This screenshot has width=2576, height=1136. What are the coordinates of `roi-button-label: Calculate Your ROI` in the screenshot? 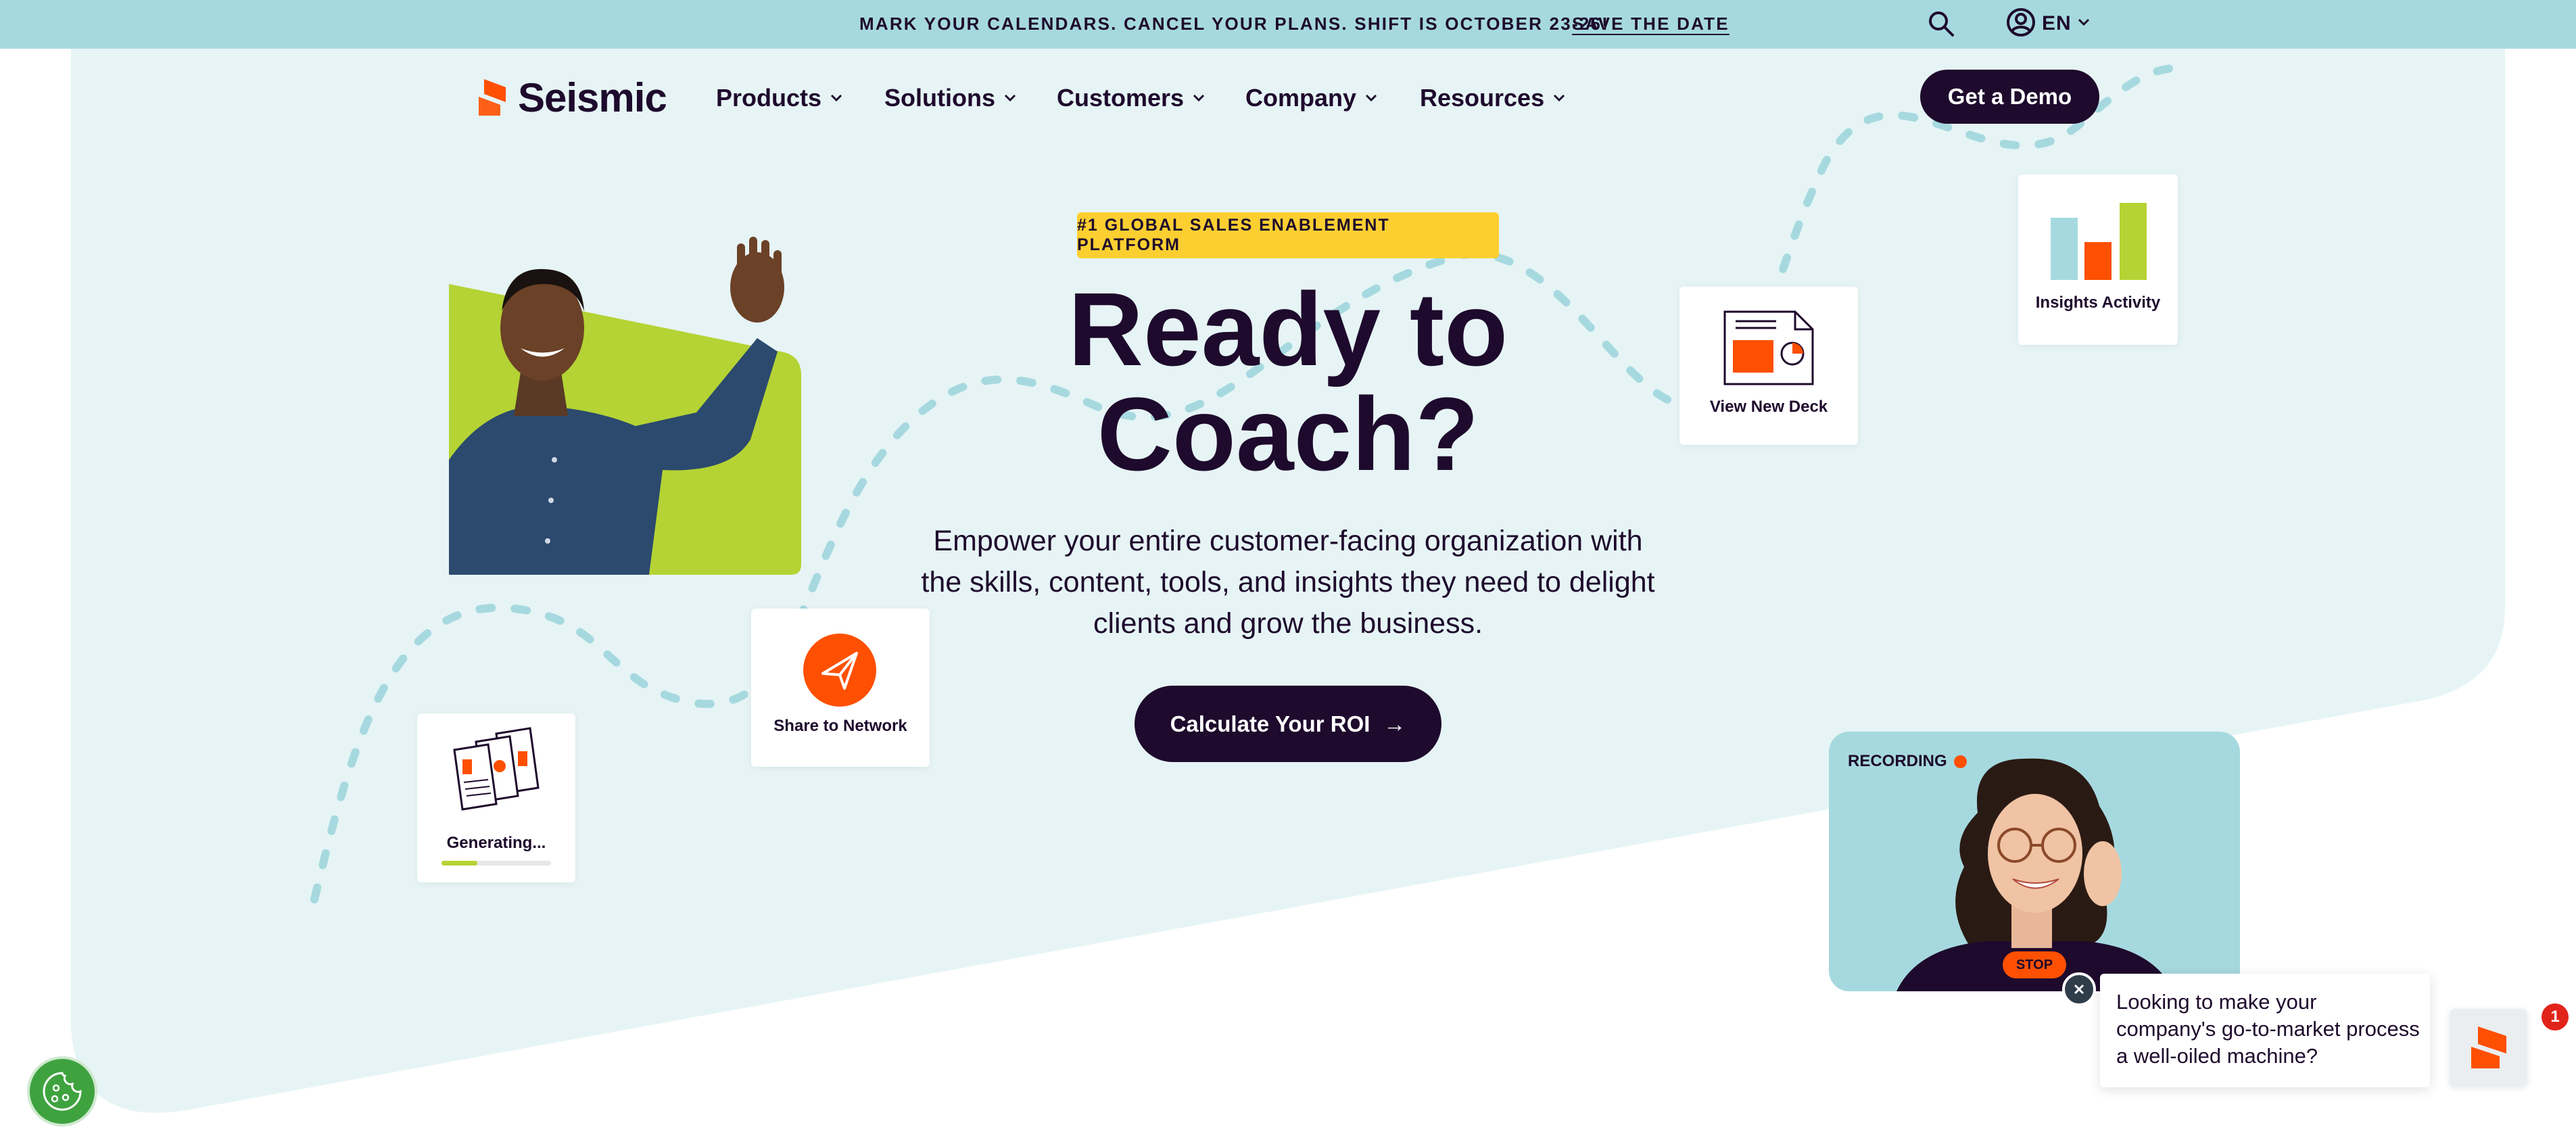 It's located at (1270, 724).